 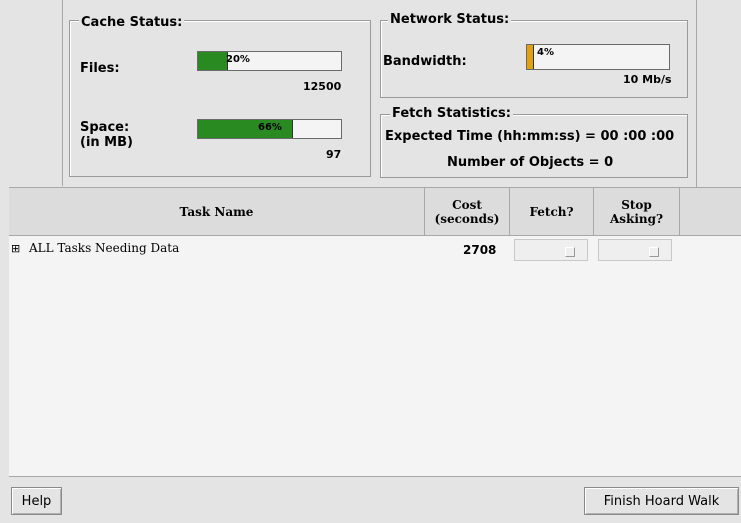 I want to click on help-button: Help, so click(x=36, y=501).